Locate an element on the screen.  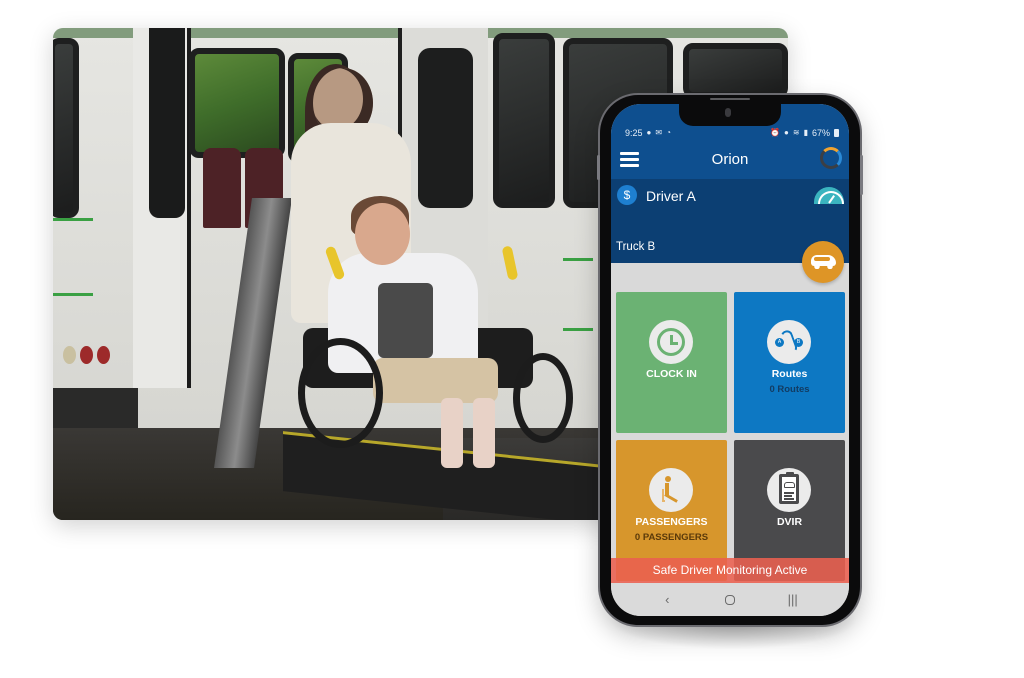
app-title: Orion is located at coordinates (730, 159).